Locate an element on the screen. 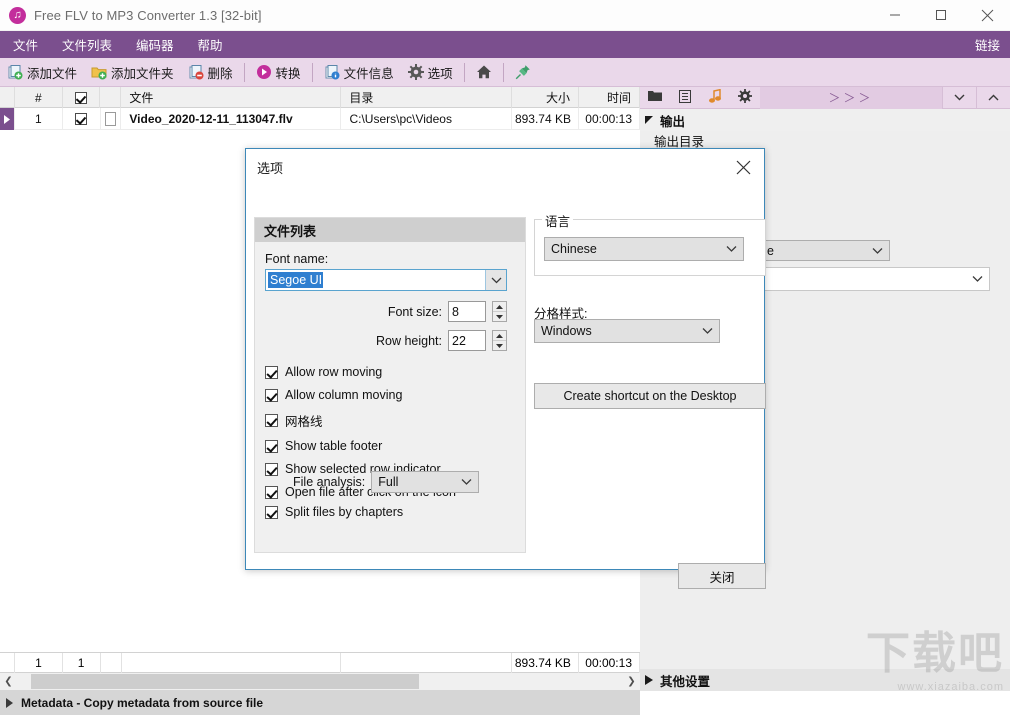 The height and width of the screenshot is (715, 1010). add-folder-button: 添加文件夹 is located at coordinates (132, 72).